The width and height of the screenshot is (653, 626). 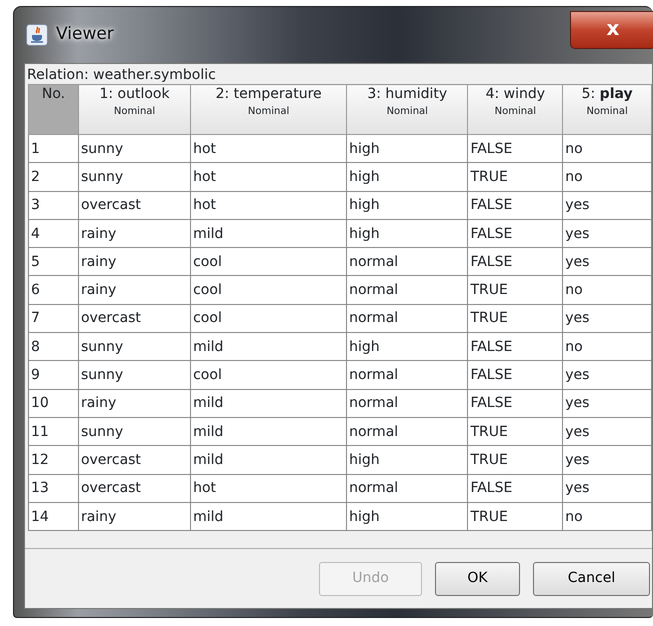 I want to click on table-cell: 4, so click(x=53, y=233).